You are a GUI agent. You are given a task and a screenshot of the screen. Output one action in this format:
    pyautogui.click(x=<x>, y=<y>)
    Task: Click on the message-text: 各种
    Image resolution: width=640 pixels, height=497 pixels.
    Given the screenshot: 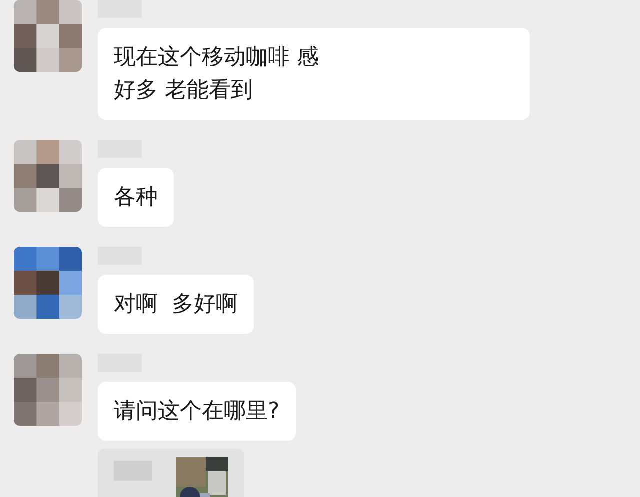 What is the action you would take?
    pyautogui.click(x=136, y=198)
    